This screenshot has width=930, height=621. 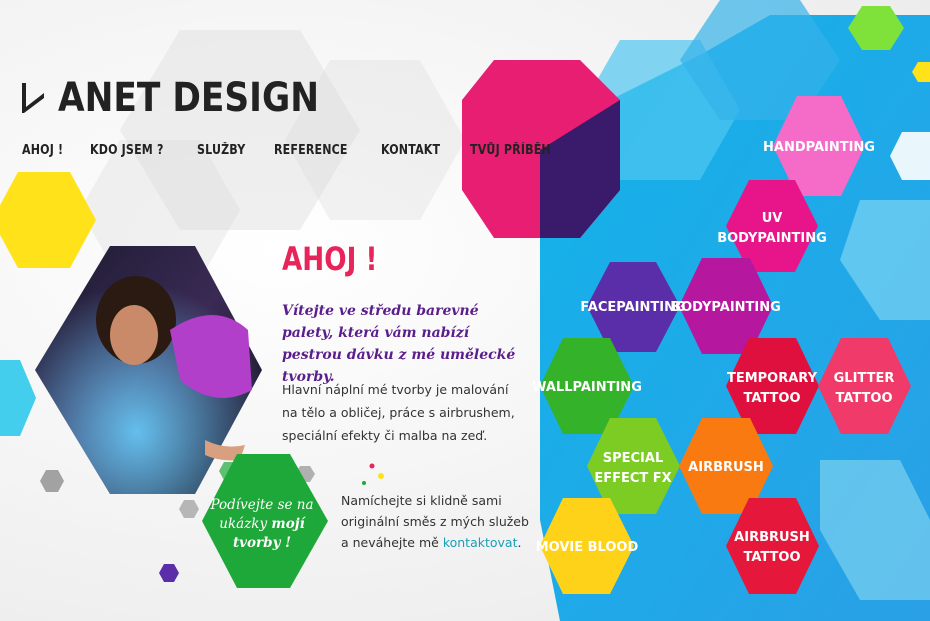 I want to click on nav-item-reference: REFERENCE, so click(x=311, y=150).